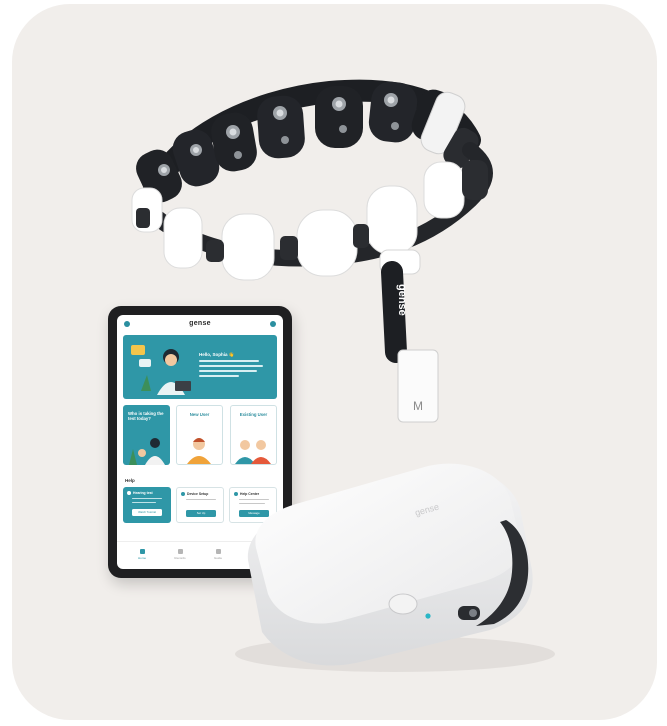 The width and height of the screenshot is (667, 726). Describe the element at coordinates (395, 567) in the screenshot. I see `hub-device: gense` at that location.